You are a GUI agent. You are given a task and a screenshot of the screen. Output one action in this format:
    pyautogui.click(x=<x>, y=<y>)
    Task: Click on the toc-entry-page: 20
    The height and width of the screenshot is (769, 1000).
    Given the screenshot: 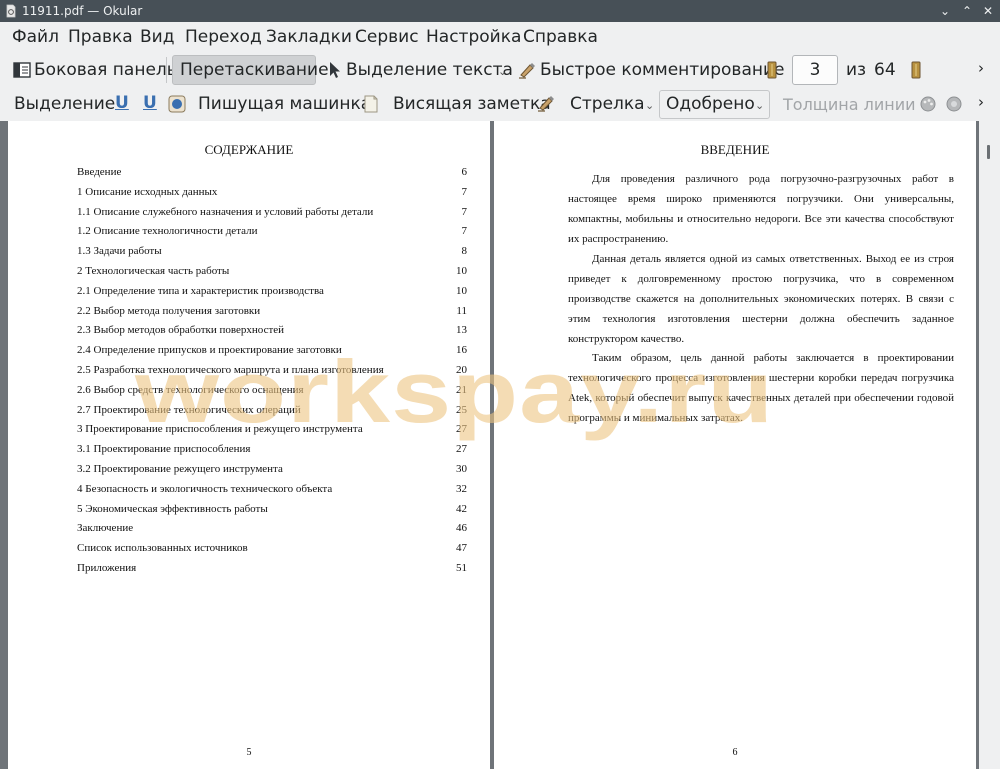 What is the action you would take?
    pyautogui.click(x=461, y=370)
    